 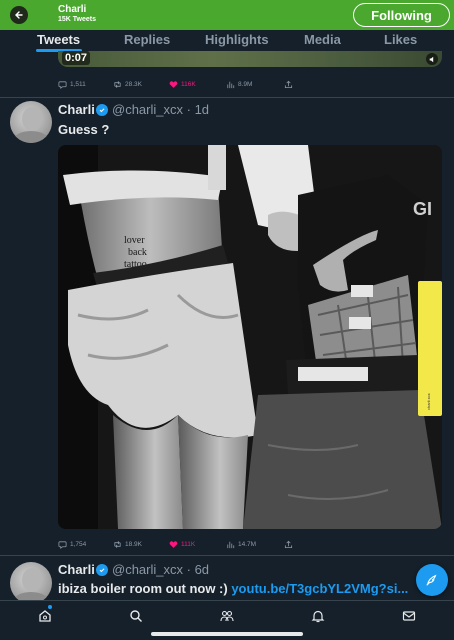 I want to click on home-indicator-bar, so click(x=227, y=634).